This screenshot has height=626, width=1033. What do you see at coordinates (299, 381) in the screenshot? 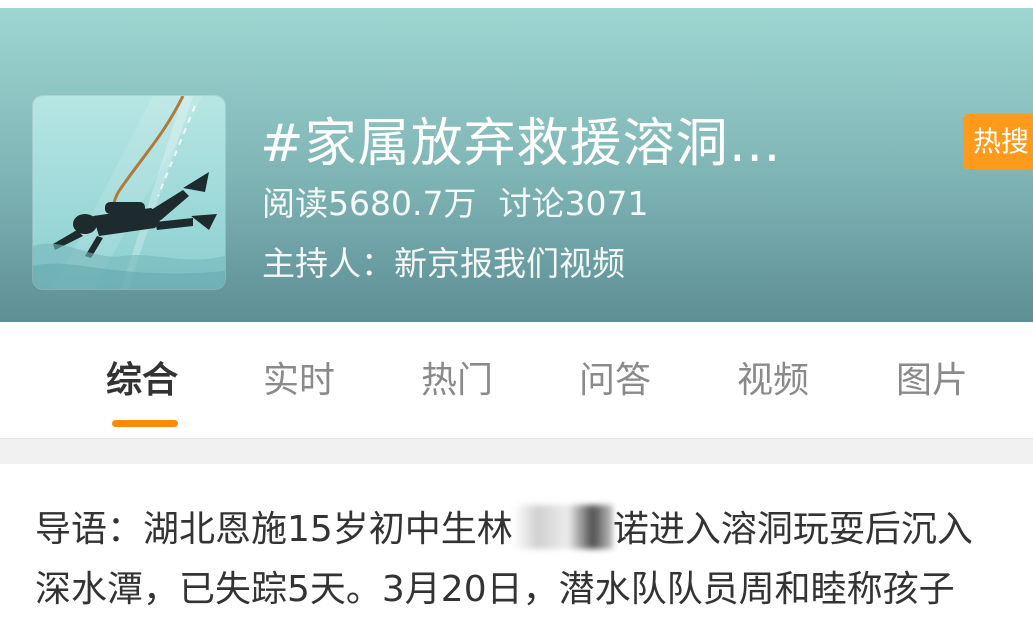
I see `tab-realtime: 实时` at bounding box center [299, 381].